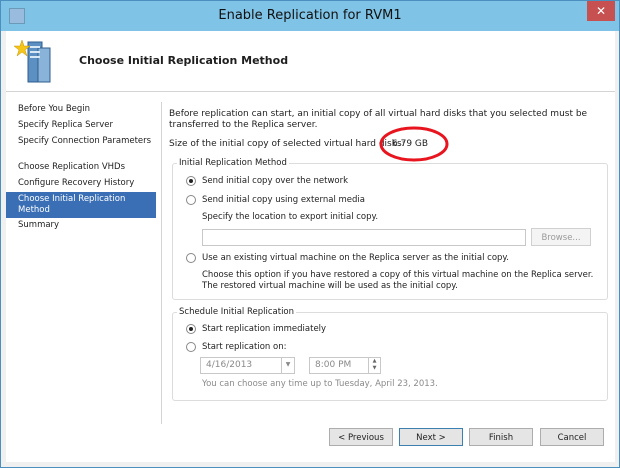 The height and width of the screenshot is (468, 620). Describe the element at coordinates (264, 329) in the screenshot. I see `radio-start-immediately-label: Start replication immediately` at that location.